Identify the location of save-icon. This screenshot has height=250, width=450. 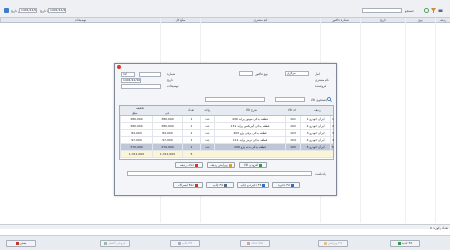
(292, 185).